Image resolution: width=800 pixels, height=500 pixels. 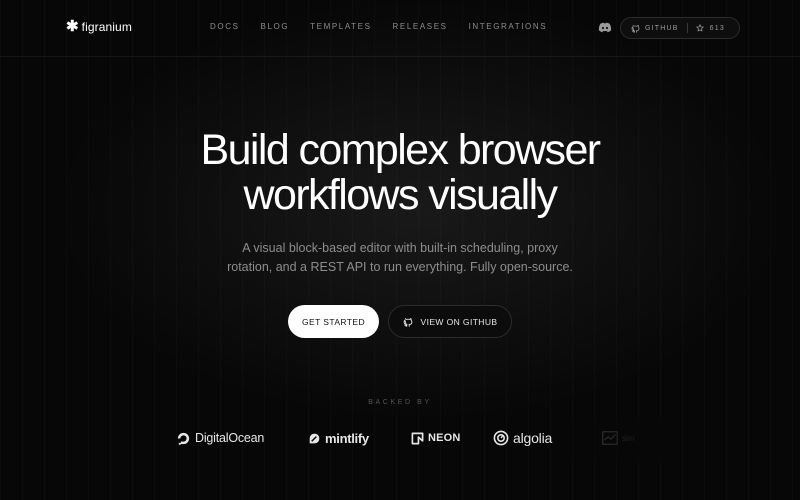 What do you see at coordinates (508, 26) in the screenshot?
I see `nav-link-integrations: INTEGRATIONS` at bounding box center [508, 26].